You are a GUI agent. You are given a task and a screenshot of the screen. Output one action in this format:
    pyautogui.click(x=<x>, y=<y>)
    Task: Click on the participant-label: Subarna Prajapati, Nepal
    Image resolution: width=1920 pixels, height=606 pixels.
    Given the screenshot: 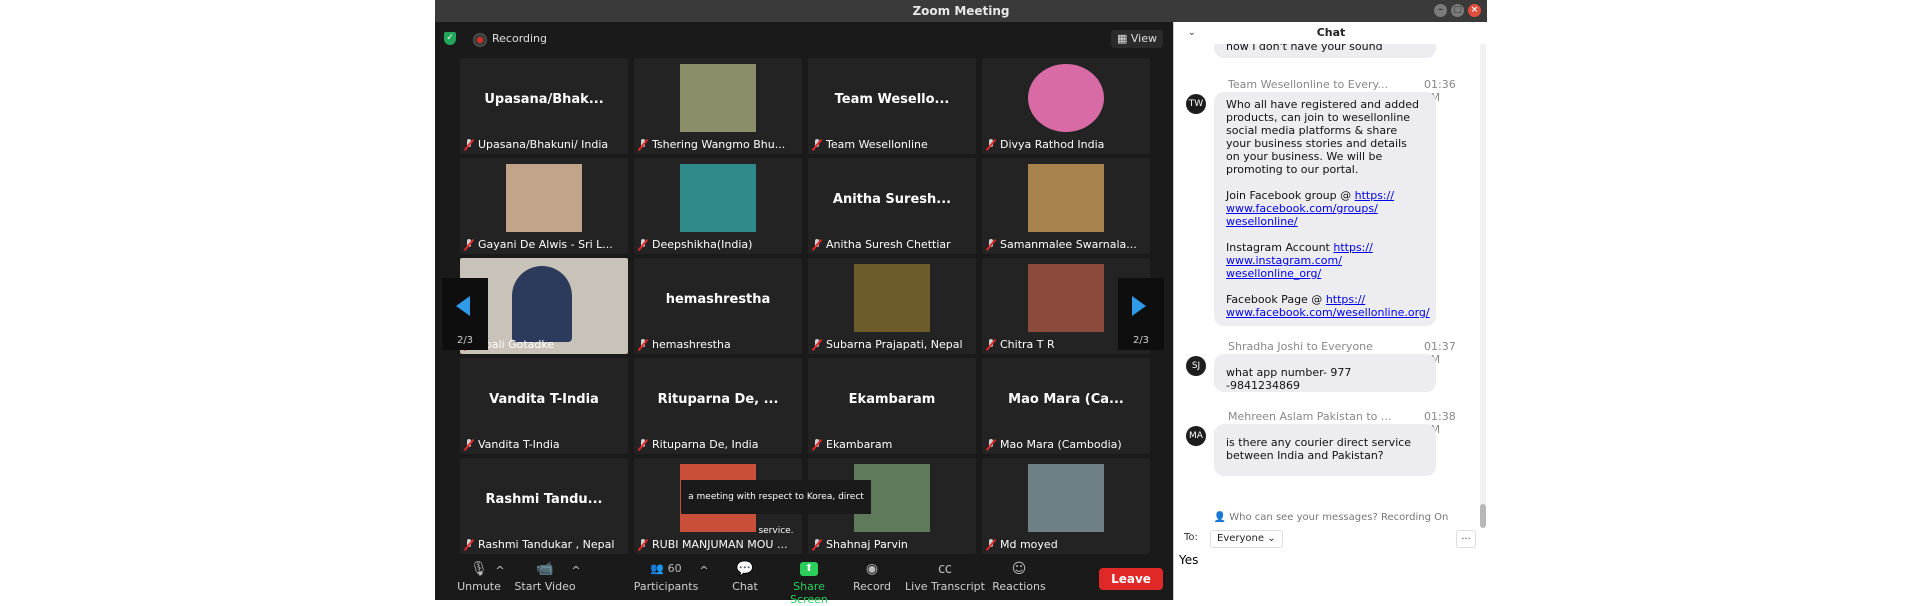 What is the action you would take?
    pyautogui.click(x=892, y=344)
    